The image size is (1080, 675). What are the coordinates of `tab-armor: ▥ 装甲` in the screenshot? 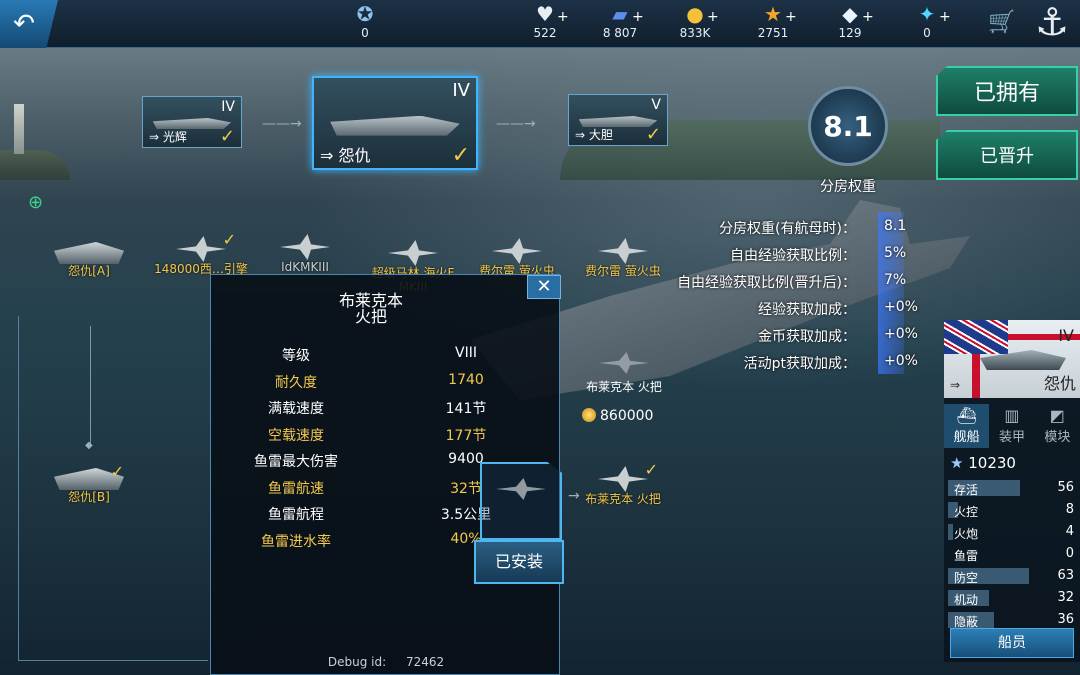 It's located at (1011, 426).